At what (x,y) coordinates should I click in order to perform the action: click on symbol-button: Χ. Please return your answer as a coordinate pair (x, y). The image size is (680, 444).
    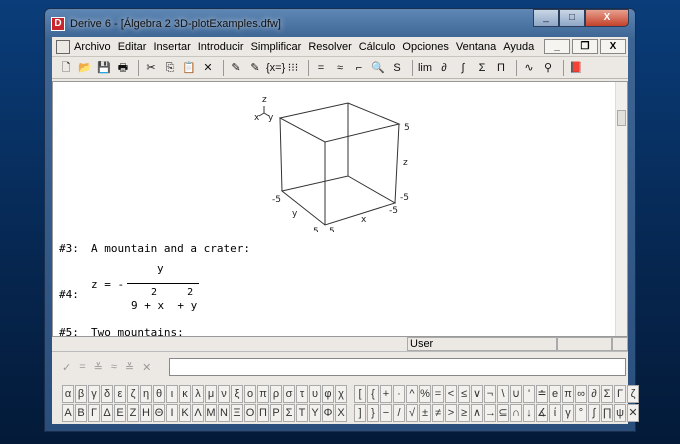
    Looking at the image, I should click on (341, 413).